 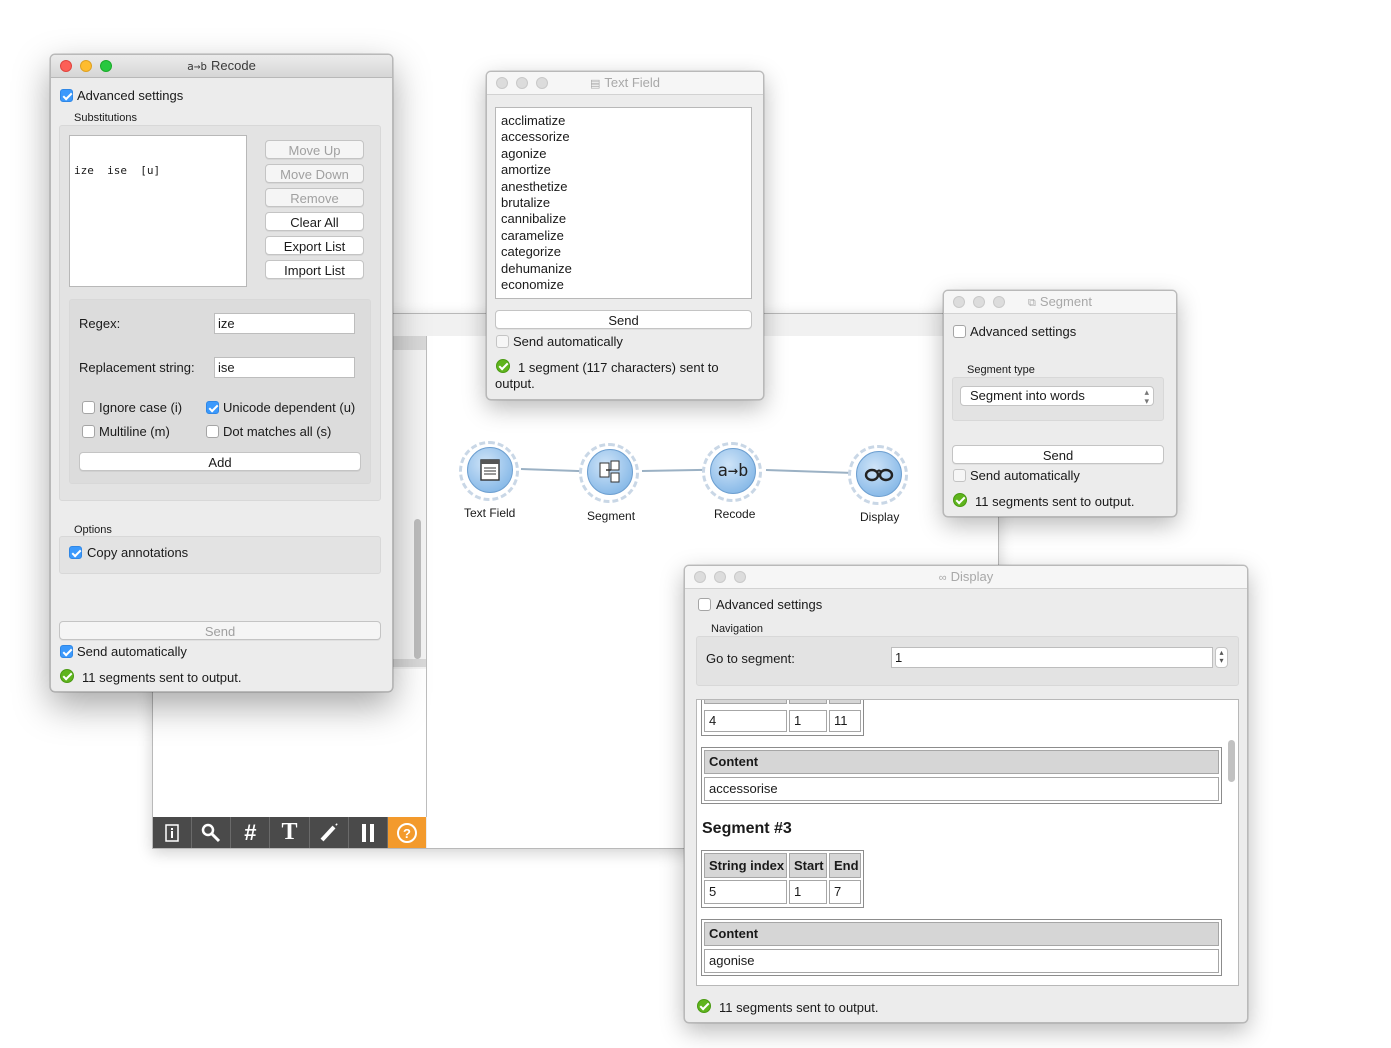 What do you see at coordinates (524, 153) in the screenshot?
I see `text-line: agonize` at bounding box center [524, 153].